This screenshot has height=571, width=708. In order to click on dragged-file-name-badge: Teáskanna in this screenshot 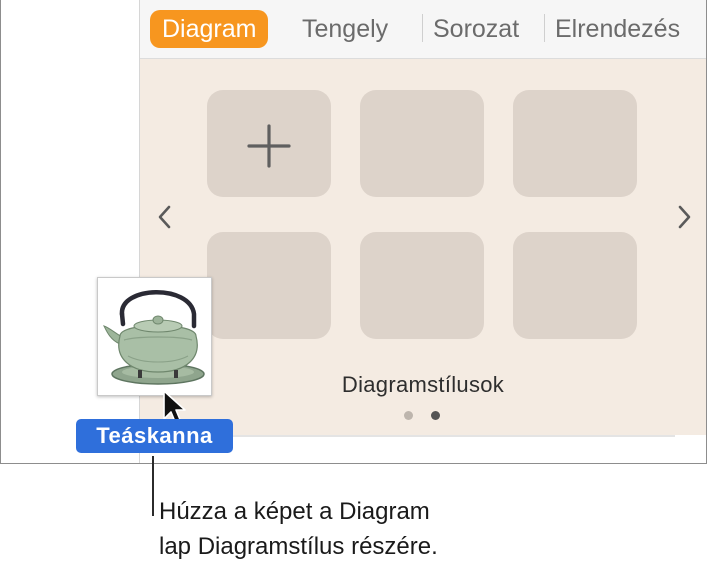, I will do `click(154, 436)`.